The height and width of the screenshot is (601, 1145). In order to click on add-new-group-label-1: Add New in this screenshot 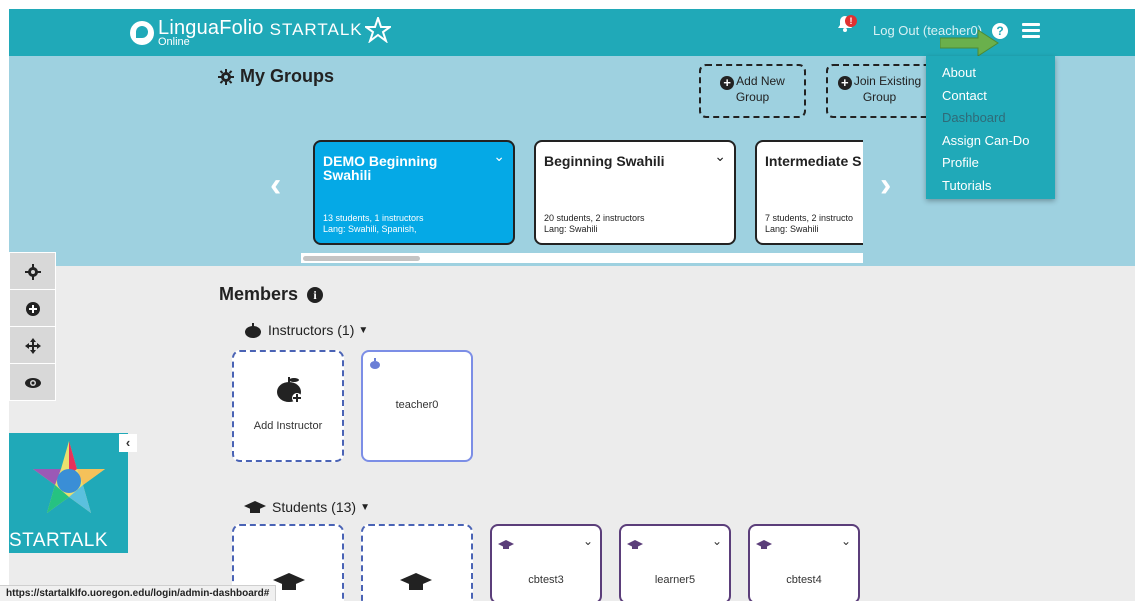, I will do `click(760, 81)`.